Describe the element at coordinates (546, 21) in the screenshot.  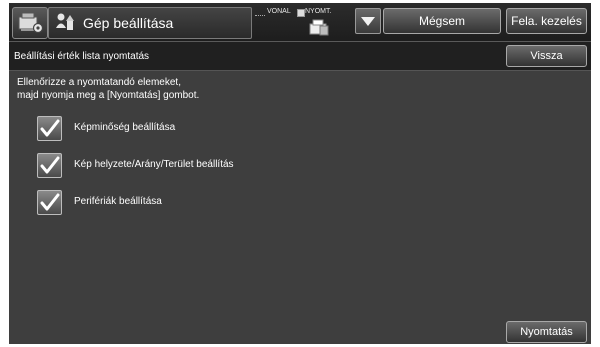
I see `release-control-button: Fela. kezelés` at that location.